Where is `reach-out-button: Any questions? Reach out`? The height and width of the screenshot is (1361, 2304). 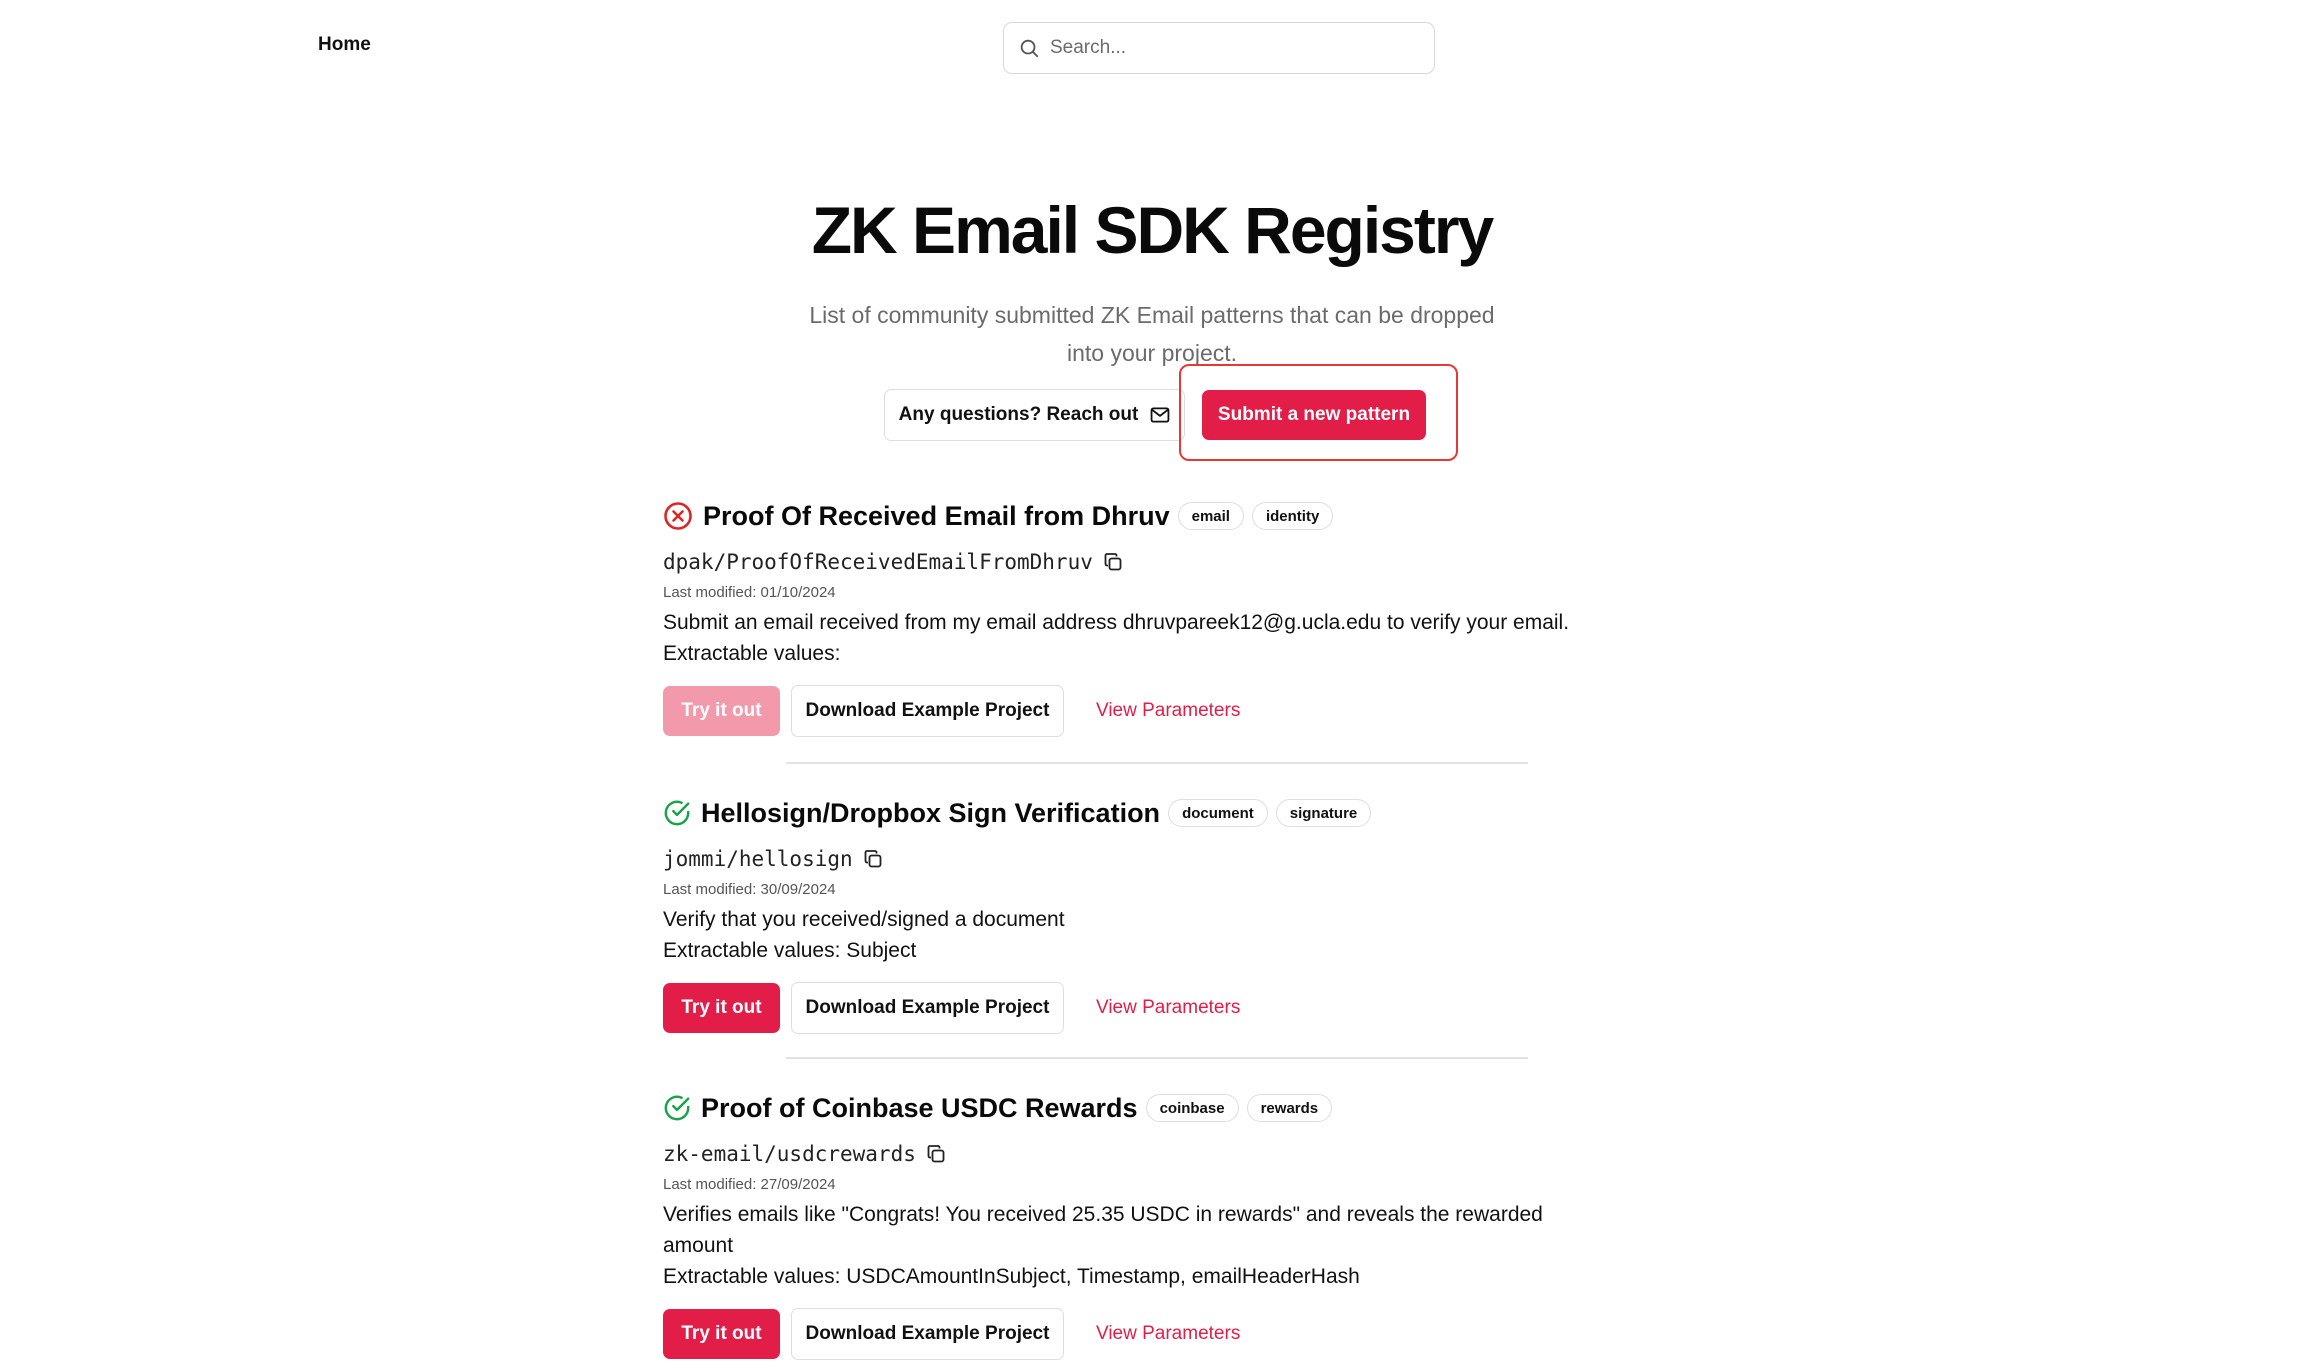
reach-out-button: Any questions? Reach out is located at coordinates (1034, 415).